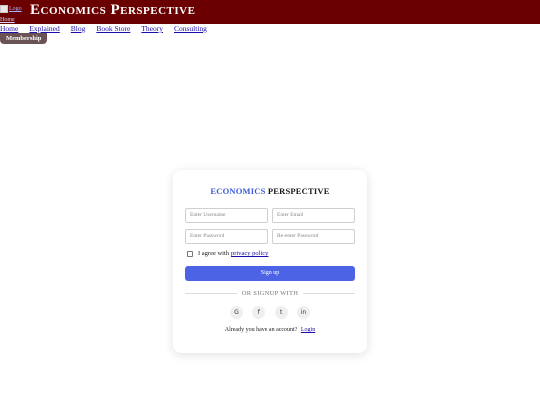  What do you see at coordinates (7, 20) in the screenshot?
I see `logo-home-link: Home` at bounding box center [7, 20].